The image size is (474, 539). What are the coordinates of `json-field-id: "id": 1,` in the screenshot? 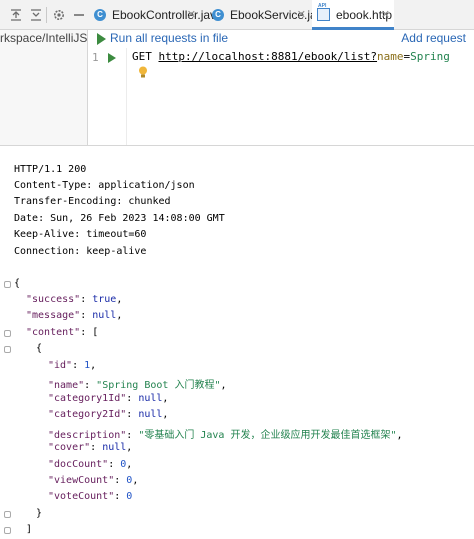 It's located at (72, 365).